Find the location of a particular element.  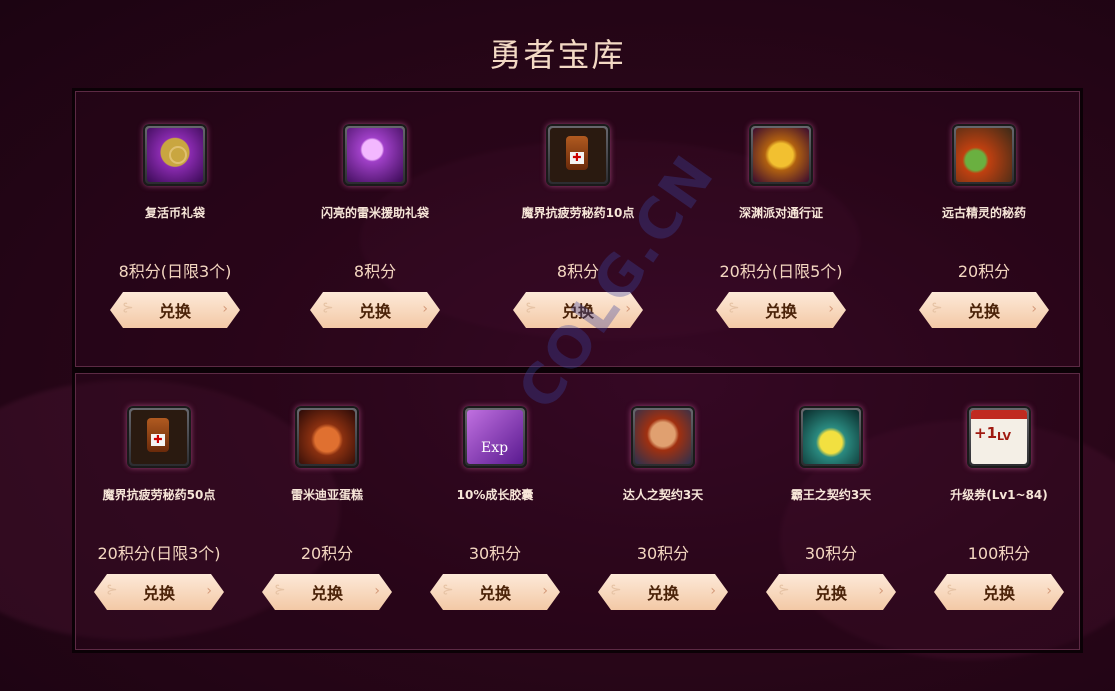

exchange-item: 深渊派对通行证 20积分(日限5个) ⊱ 兑换 › is located at coordinates (781, 226).